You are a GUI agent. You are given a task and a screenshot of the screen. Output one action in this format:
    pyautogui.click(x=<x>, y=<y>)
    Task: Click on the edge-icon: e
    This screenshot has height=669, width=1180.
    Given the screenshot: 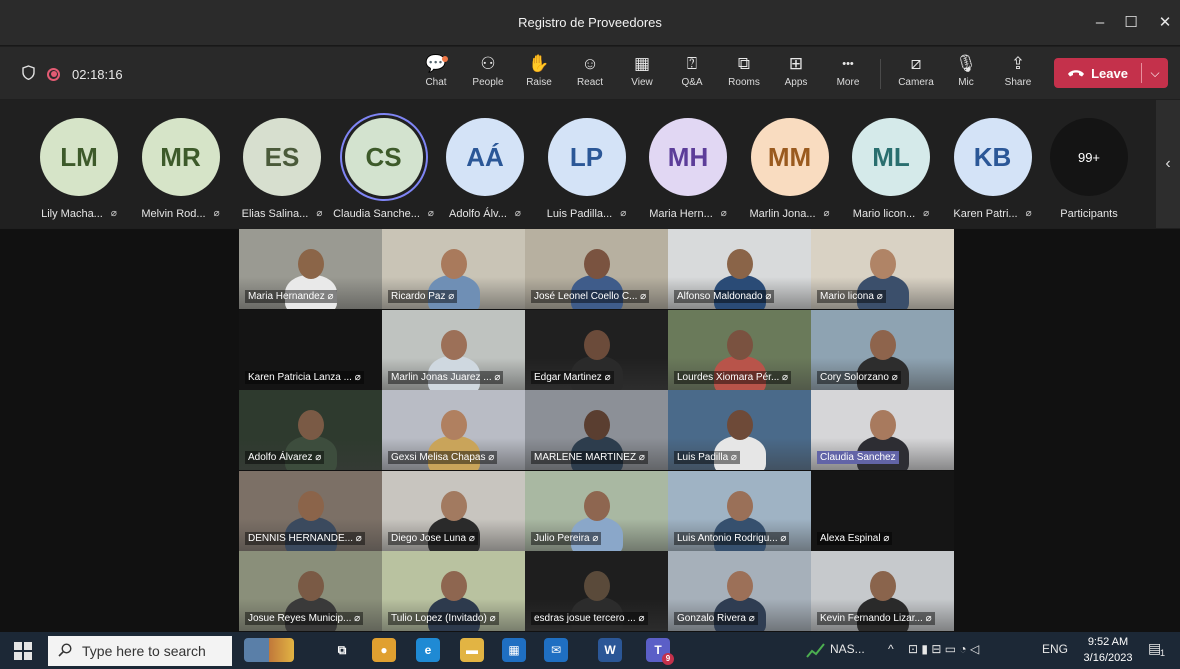 What is the action you would take?
    pyautogui.click(x=428, y=650)
    